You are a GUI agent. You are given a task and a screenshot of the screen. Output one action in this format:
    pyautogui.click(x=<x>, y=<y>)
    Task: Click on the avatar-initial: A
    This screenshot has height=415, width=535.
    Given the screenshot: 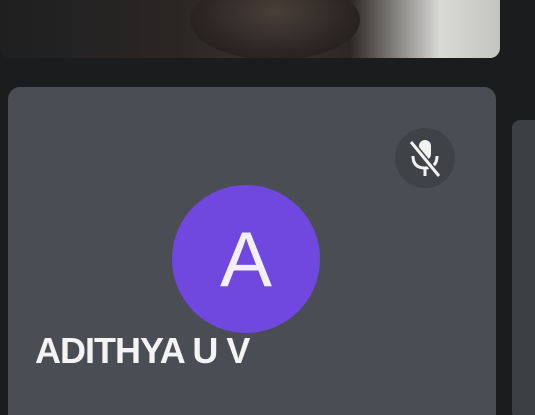 What is the action you would take?
    pyautogui.click(x=246, y=259)
    